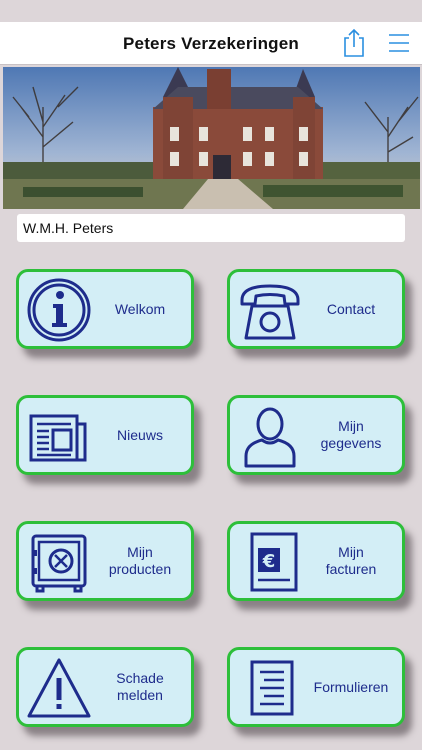  What do you see at coordinates (58, 438) in the screenshot?
I see `newspaper-icon` at bounding box center [58, 438].